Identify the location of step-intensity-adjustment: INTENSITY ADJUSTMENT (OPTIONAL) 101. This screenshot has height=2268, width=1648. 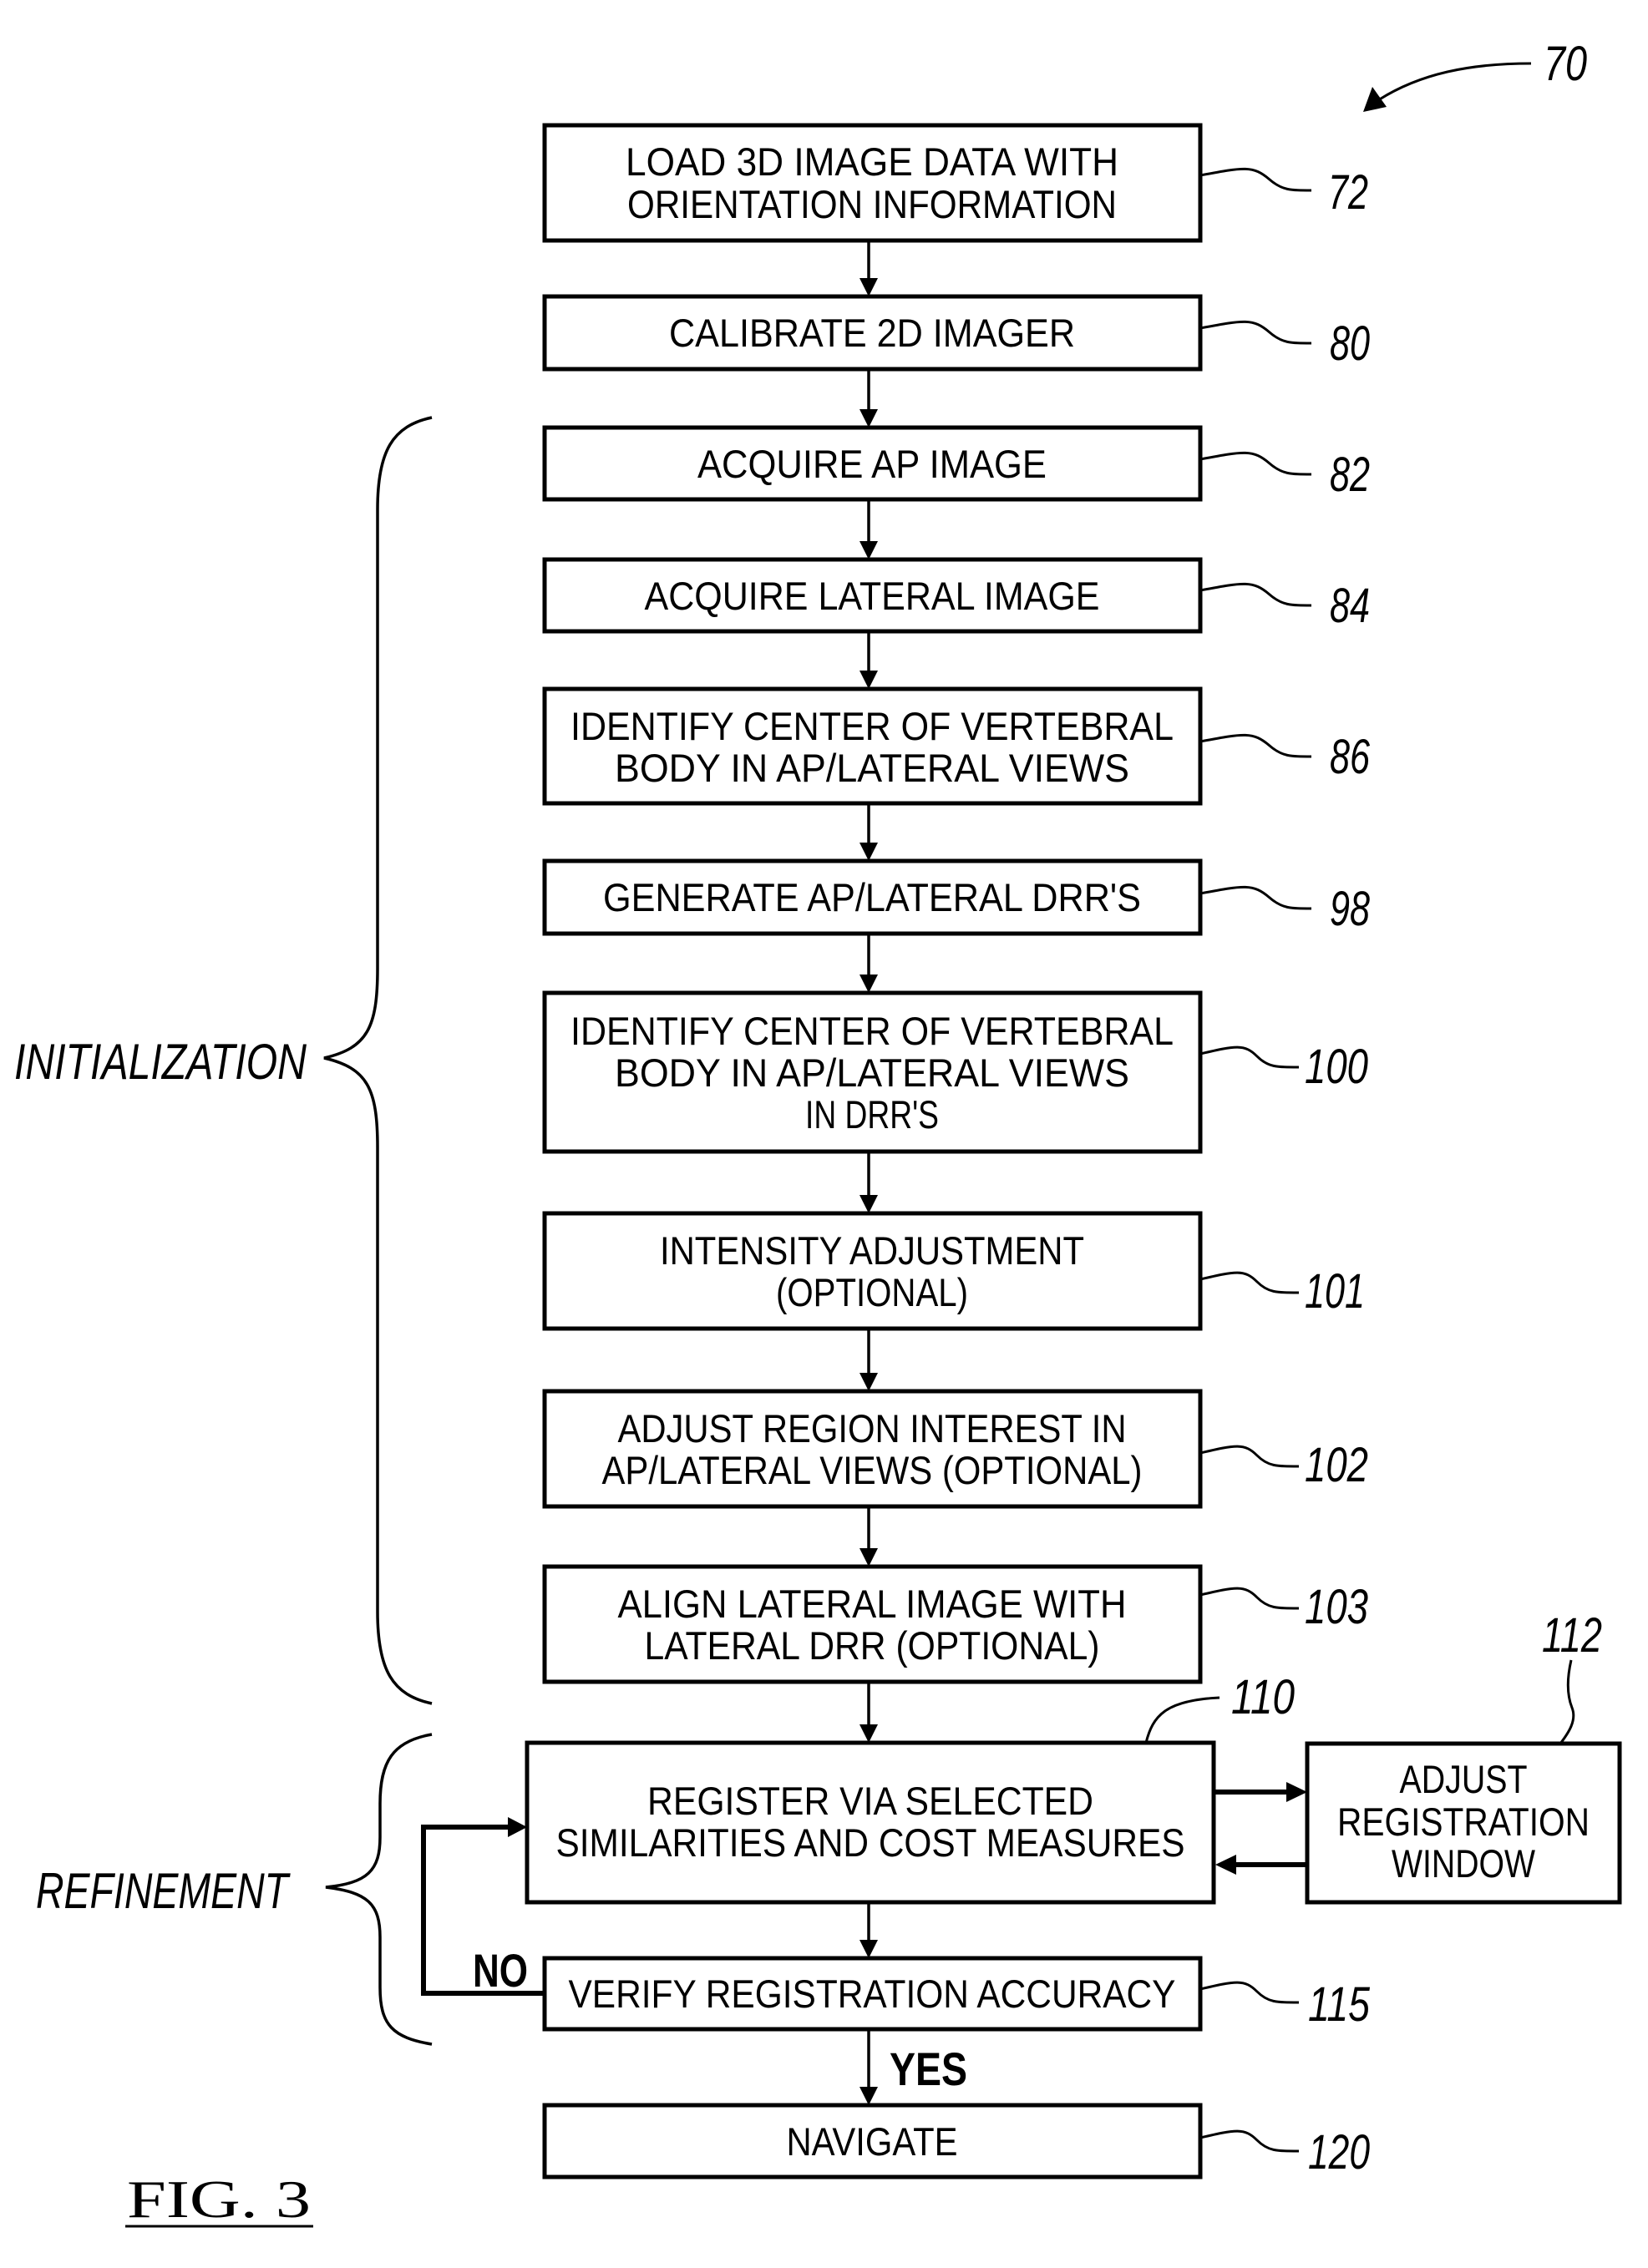
(953, 1271).